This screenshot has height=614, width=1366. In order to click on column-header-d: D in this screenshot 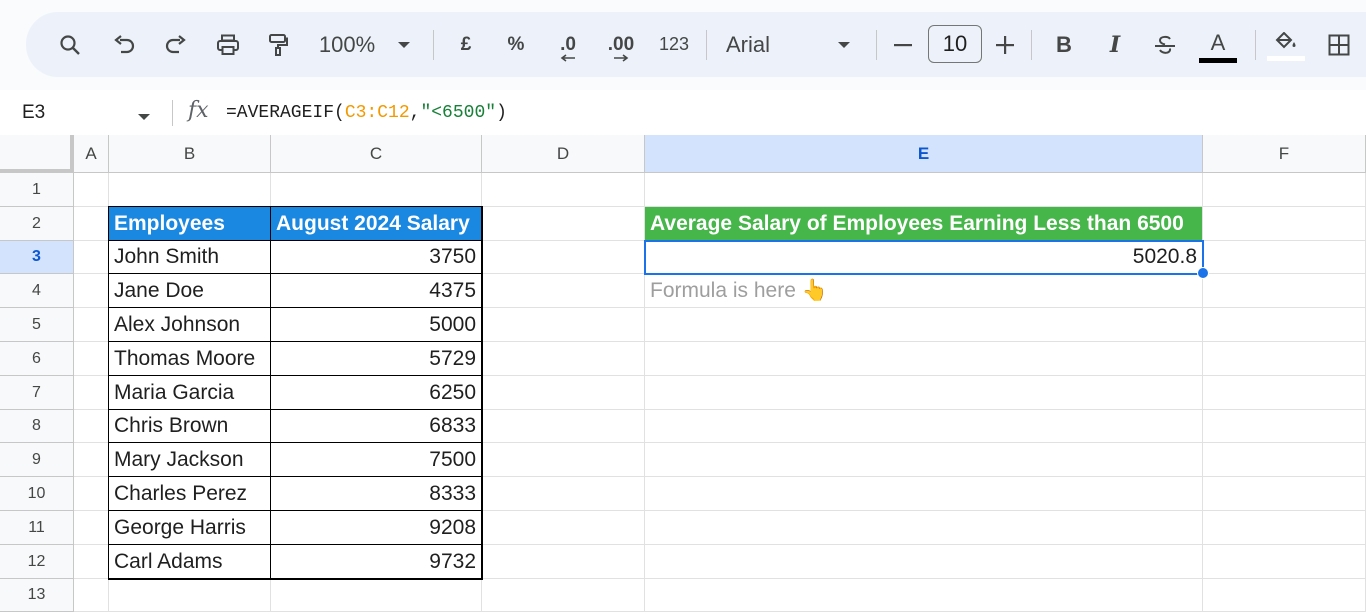, I will do `click(563, 154)`.